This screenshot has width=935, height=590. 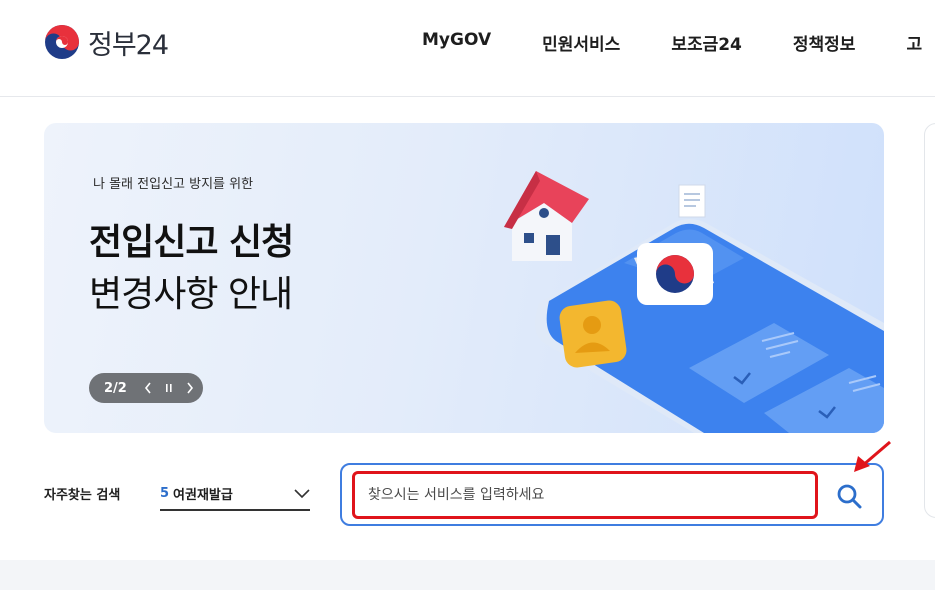 I want to click on banner-title-line1: 전입신고 신청, so click(x=191, y=242).